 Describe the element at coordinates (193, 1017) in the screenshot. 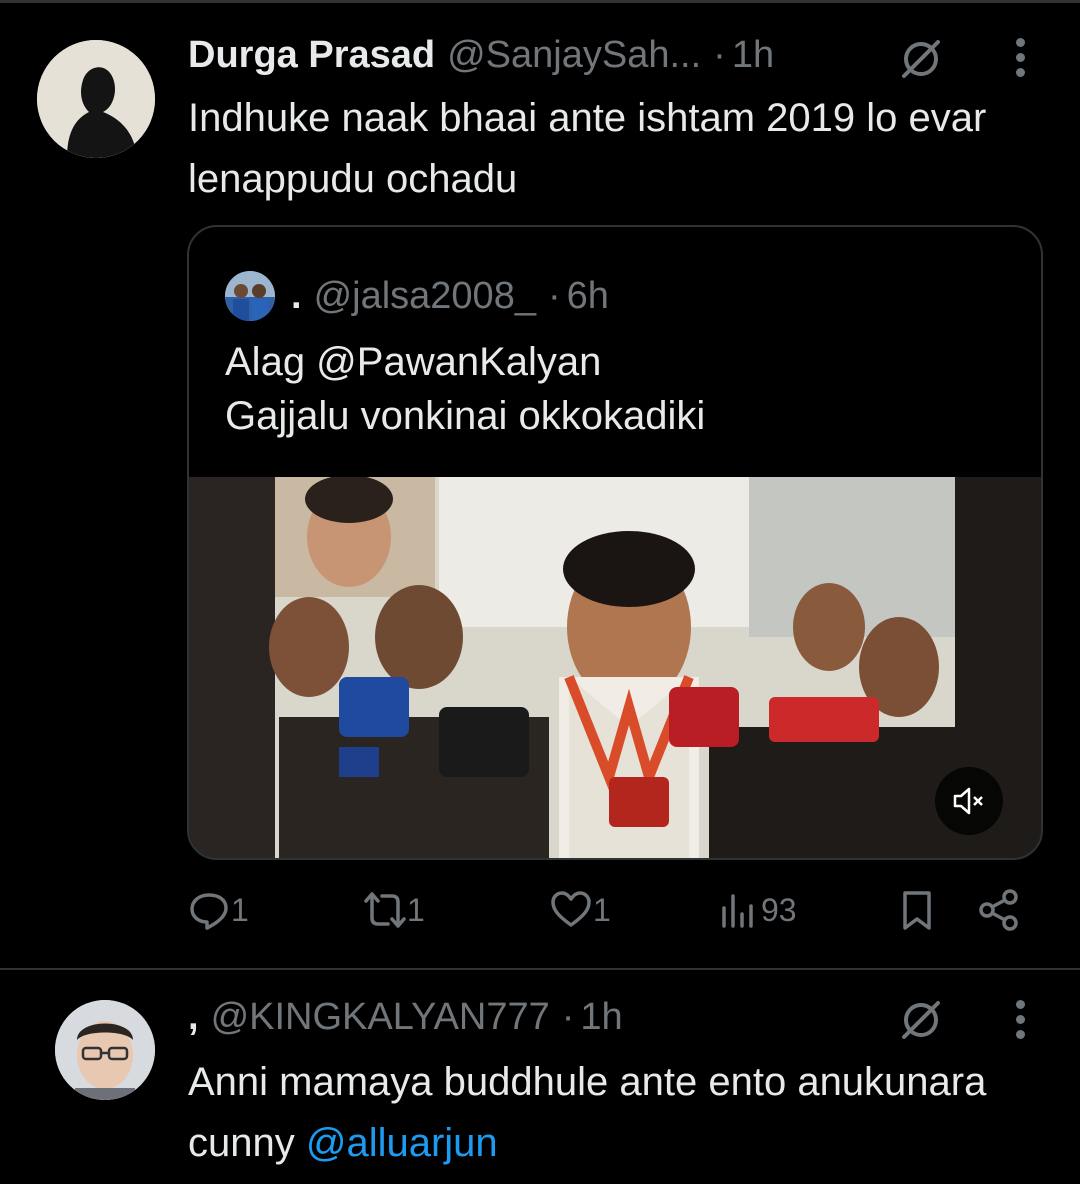

I see `display-name: ,` at that location.